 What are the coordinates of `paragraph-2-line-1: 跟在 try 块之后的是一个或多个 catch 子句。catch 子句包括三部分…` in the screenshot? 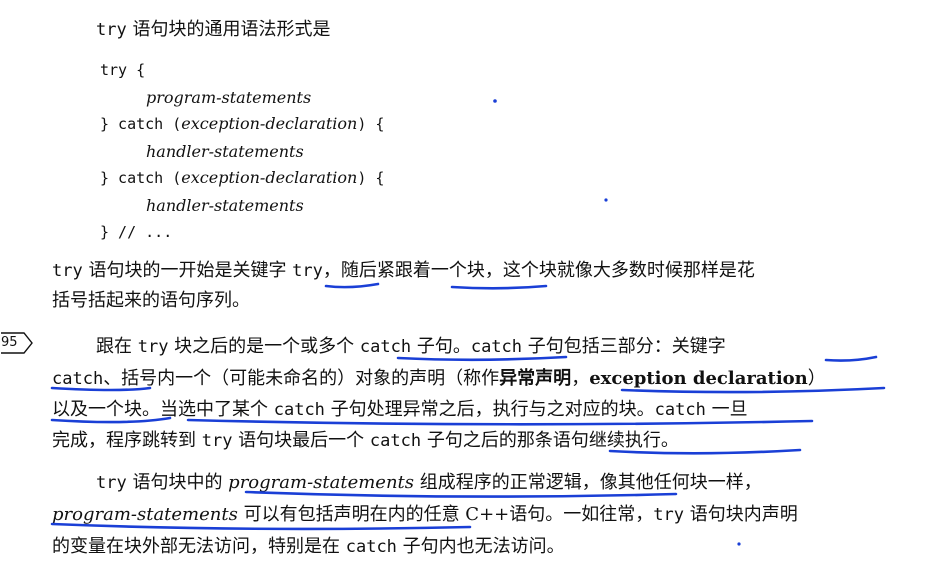 It's located at (411, 346).